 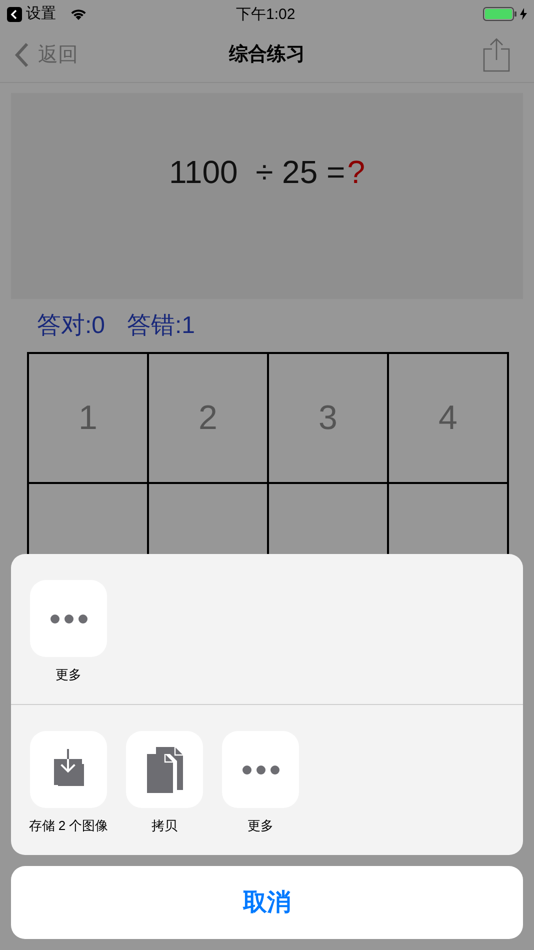 What do you see at coordinates (329, 419) in the screenshot?
I see `number-key: 3` at bounding box center [329, 419].